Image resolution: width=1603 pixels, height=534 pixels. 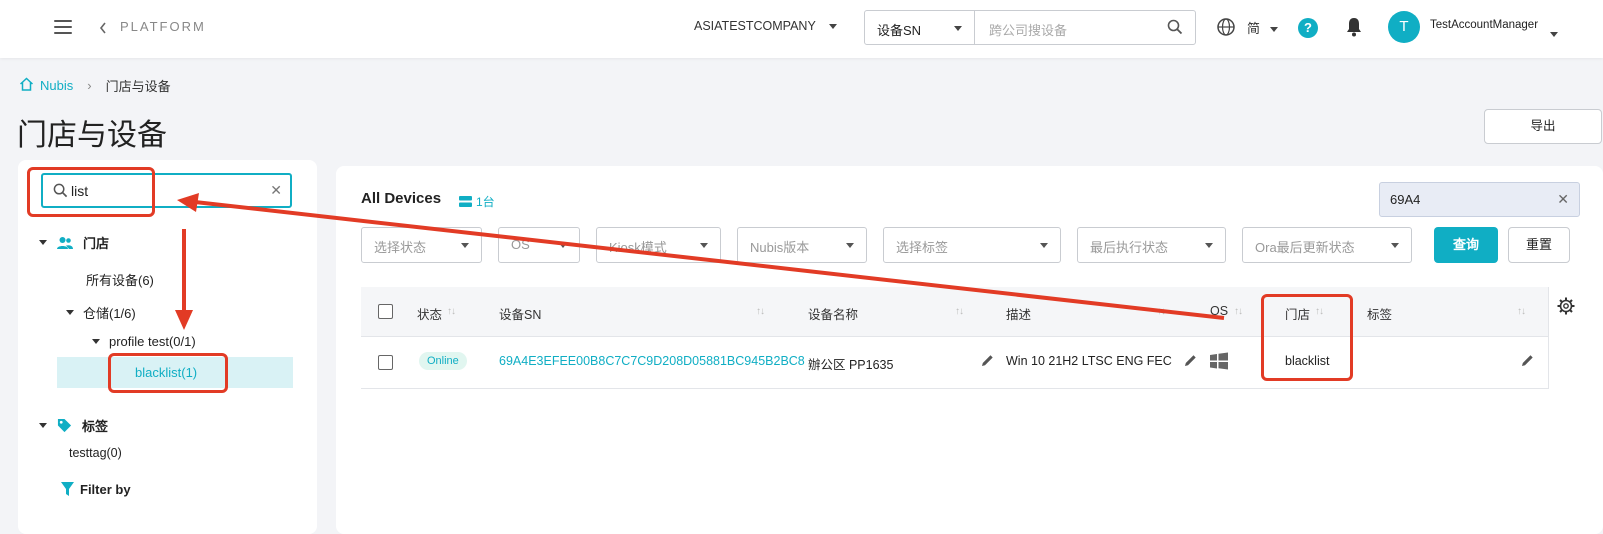 I want to click on users-icon, so click(x=65, y=242).